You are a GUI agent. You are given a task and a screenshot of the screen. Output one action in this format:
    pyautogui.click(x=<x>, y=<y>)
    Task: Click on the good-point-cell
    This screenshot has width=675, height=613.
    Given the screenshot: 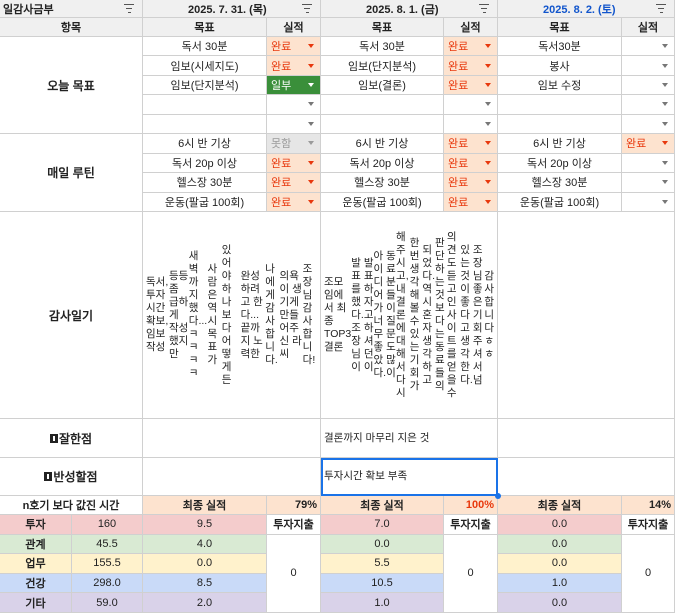 What is the action you would take?
    pyautogui.click(x=586, y=438)
    